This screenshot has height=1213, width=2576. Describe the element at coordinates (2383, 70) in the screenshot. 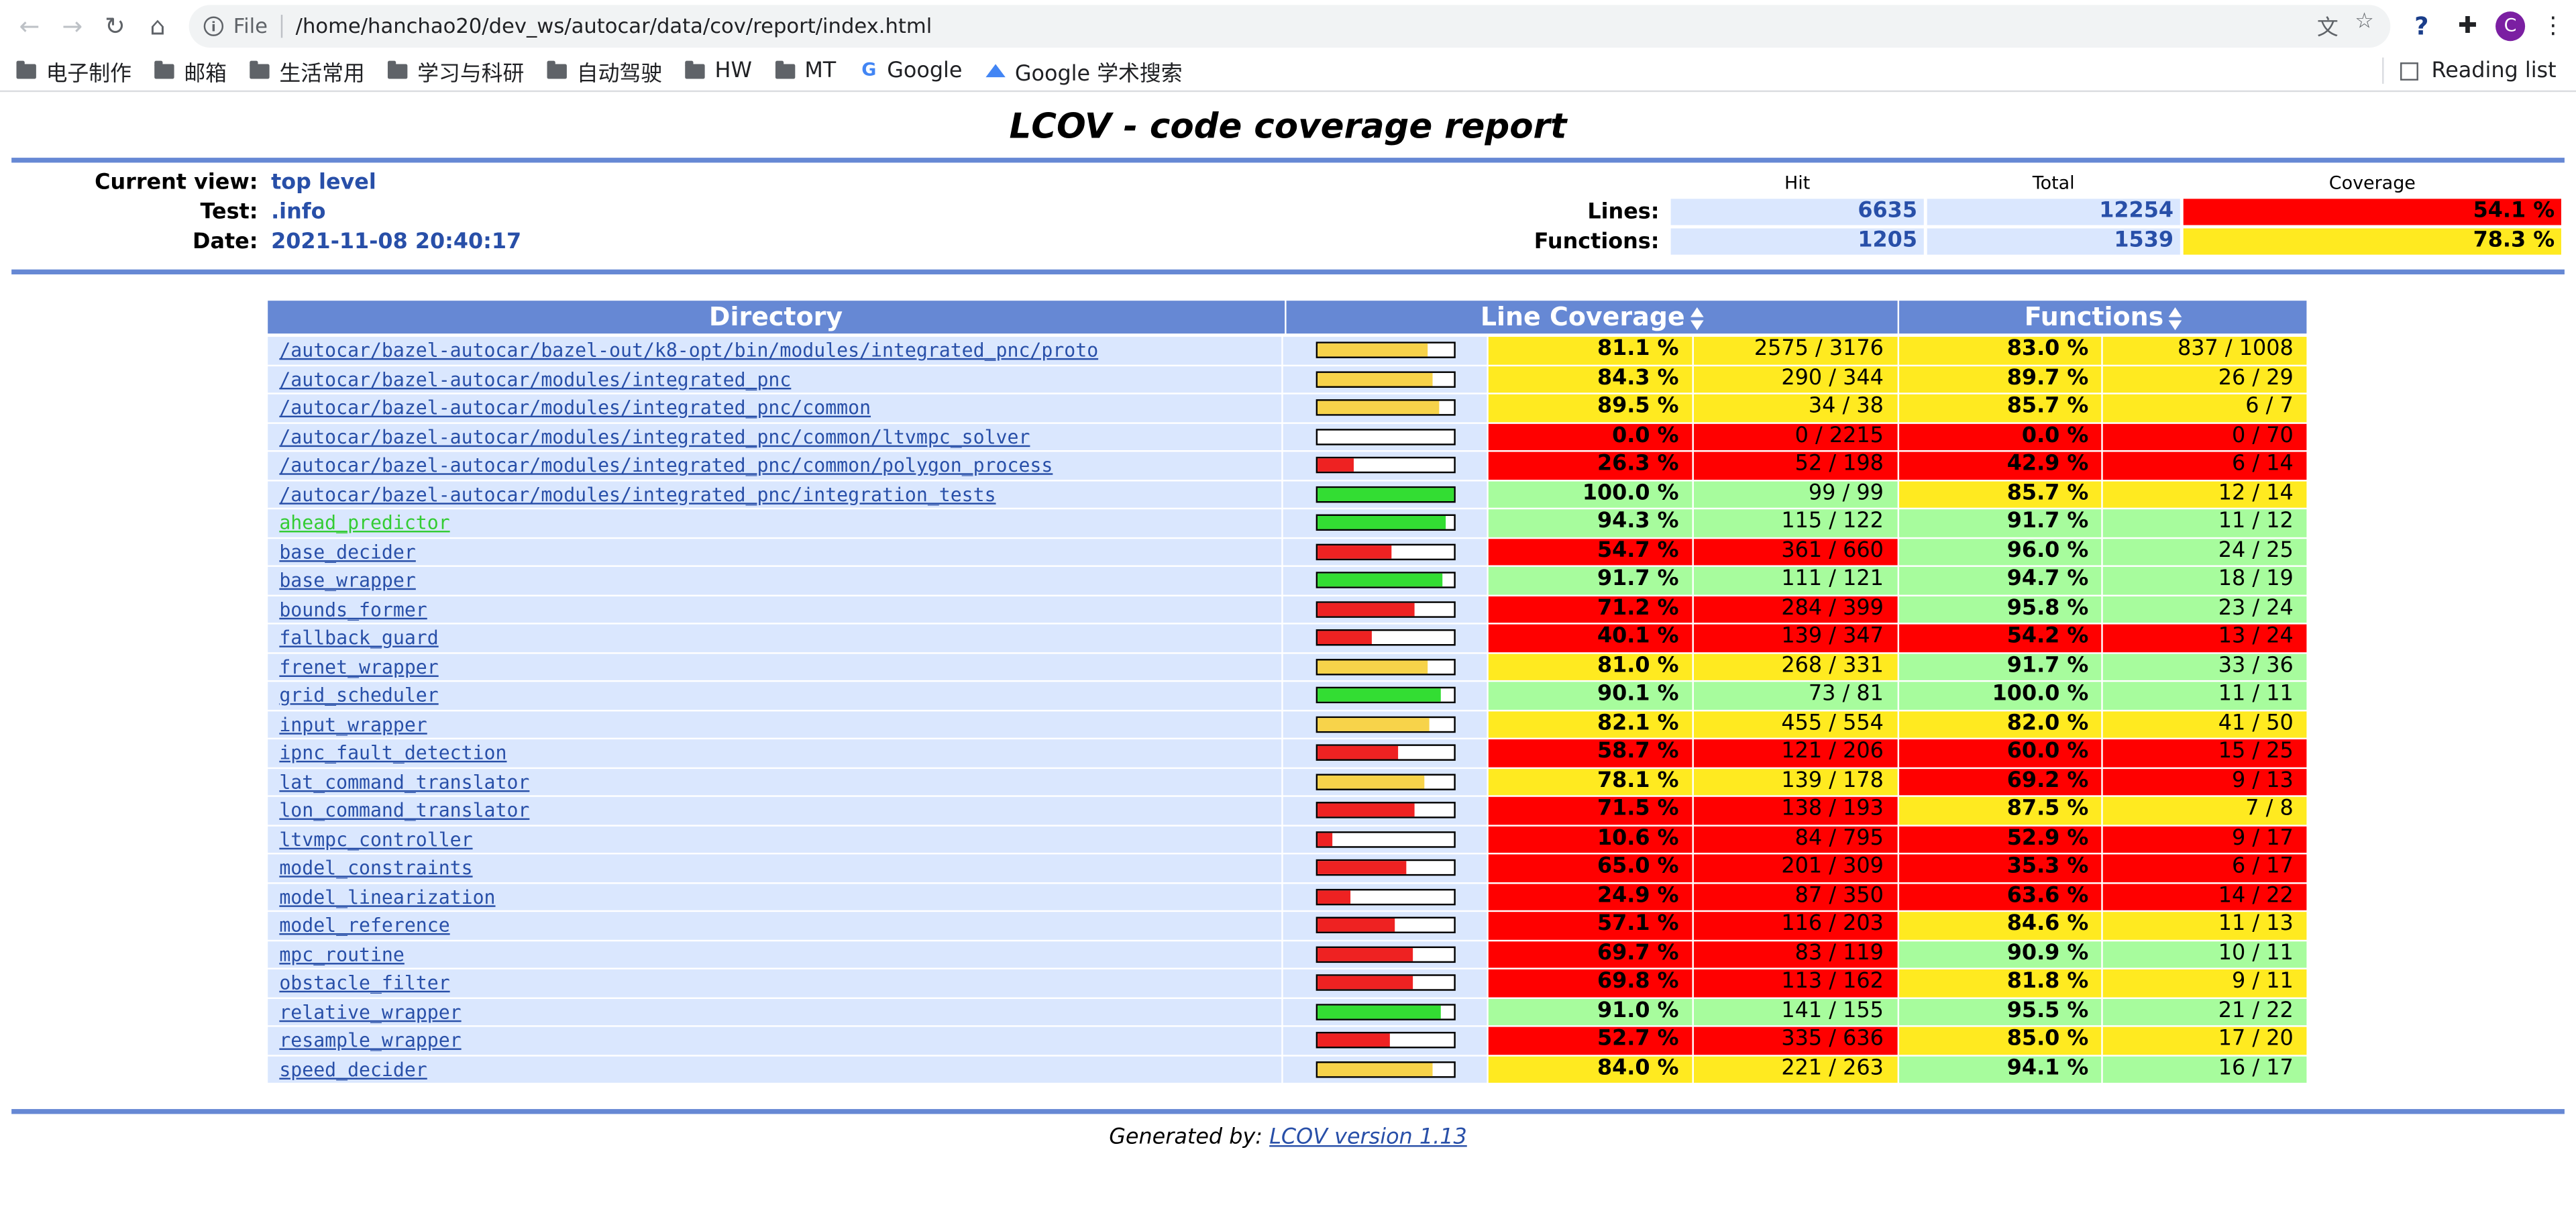

I see `toolbar-divider` at that location.